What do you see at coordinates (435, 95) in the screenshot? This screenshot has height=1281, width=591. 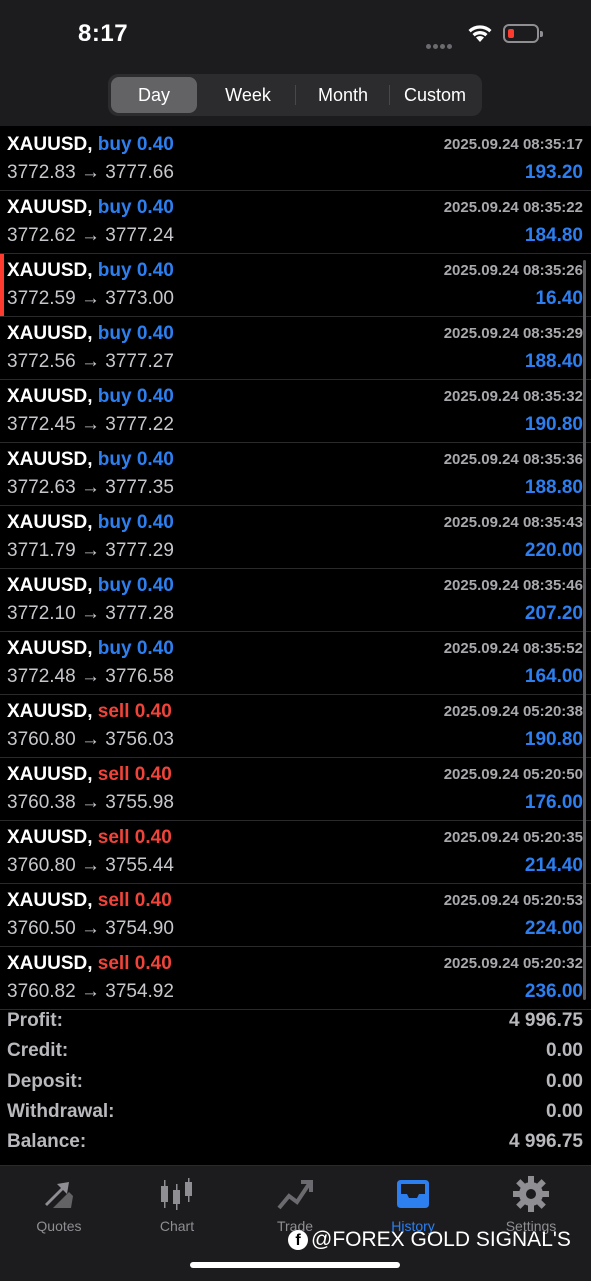 I see `period-custom-button: Custom` at bounding box center [435, 95].